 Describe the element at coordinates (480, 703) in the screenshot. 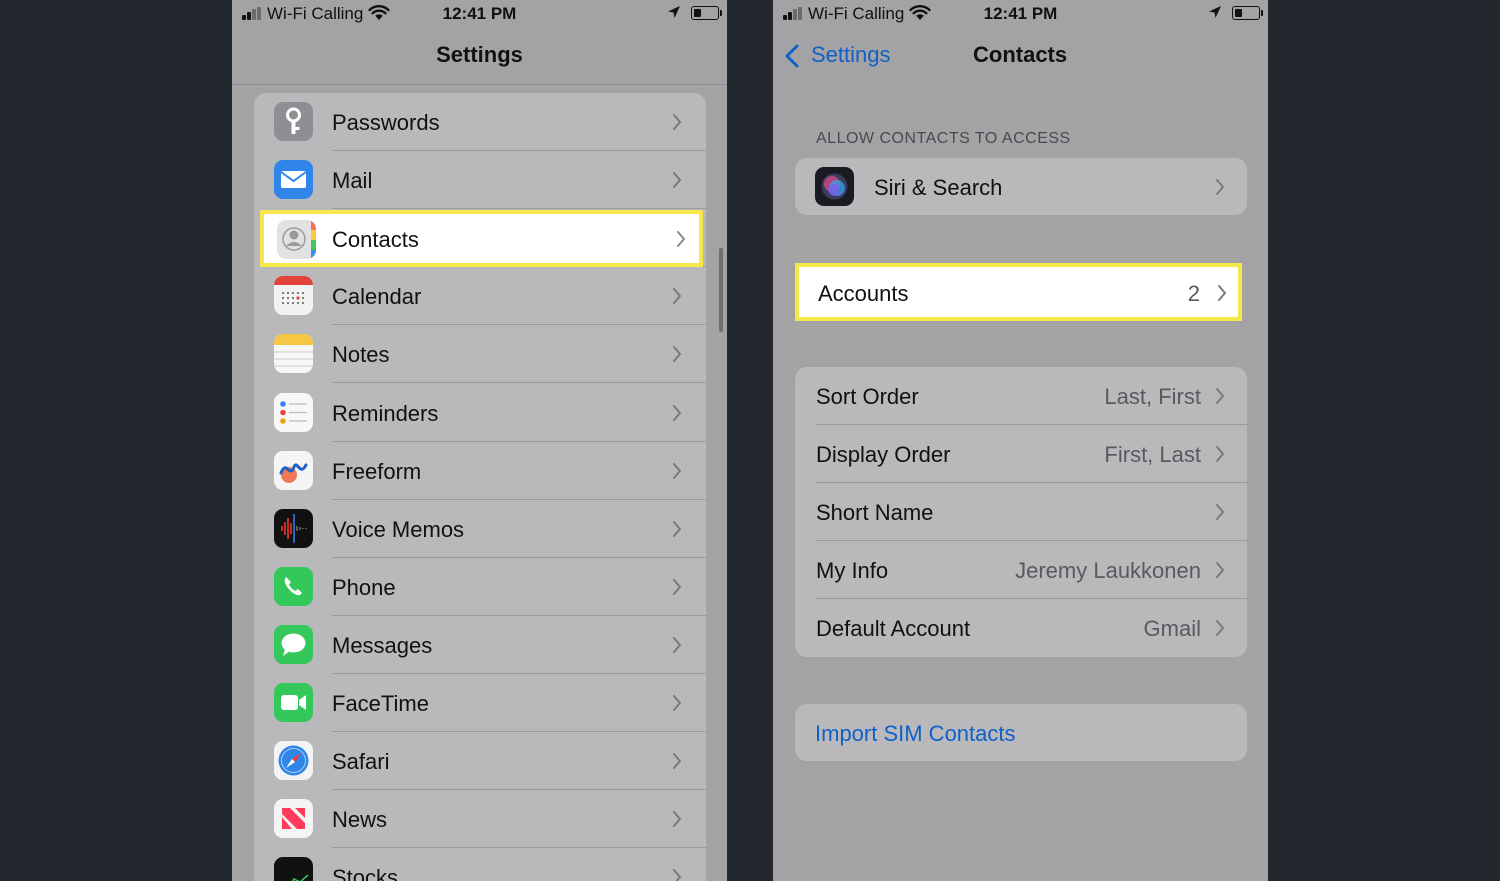

I see `settings-item-facetime: FaceTime` at that location.